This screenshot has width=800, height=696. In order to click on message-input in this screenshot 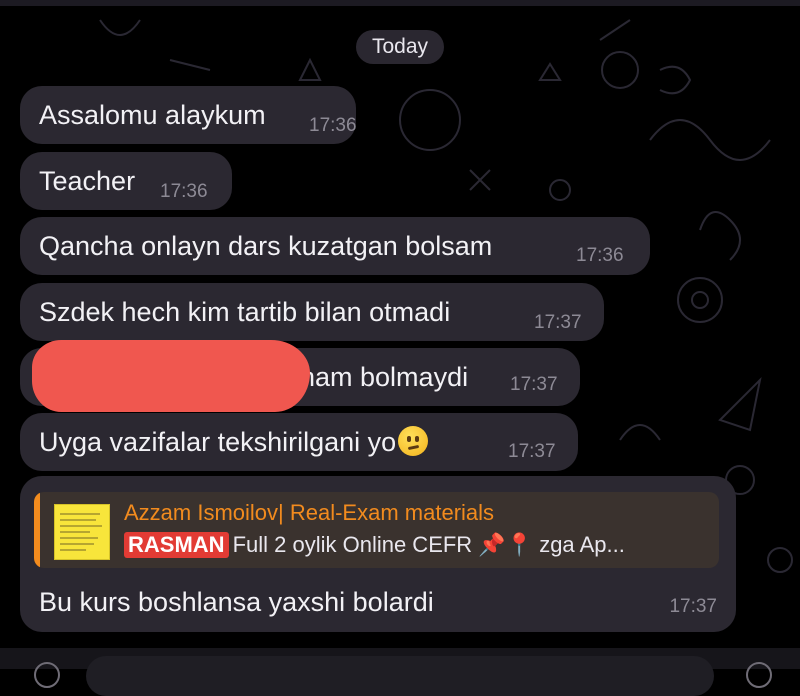, I will do `click(400, 676)`.